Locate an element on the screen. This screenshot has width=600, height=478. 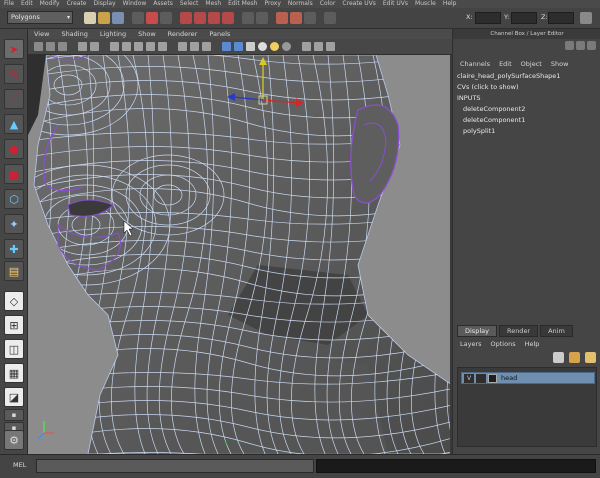
channel-box-icon is located at coordinates (569, 45).